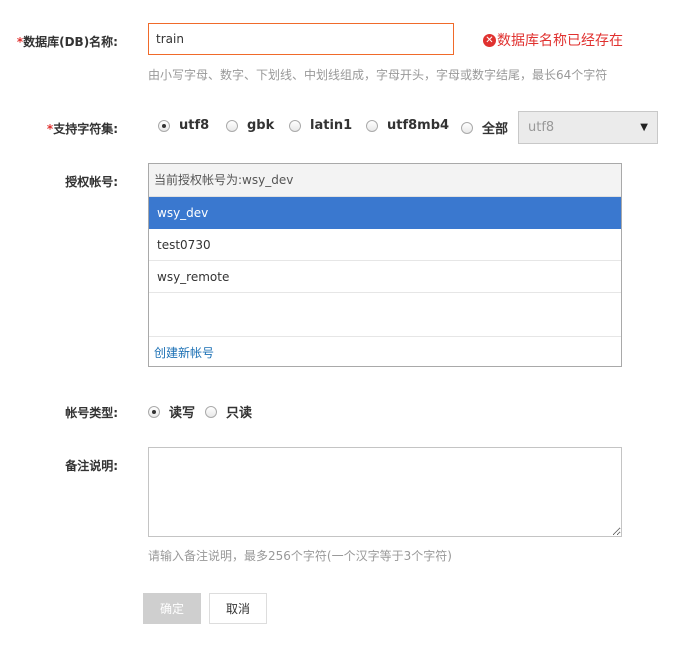 This screenshot has width=681, height=651. Describe the element at coordinates (553, 40) in the screenshot. I see `dbname-error: ✕ 数据库名称已经存在` at that location.